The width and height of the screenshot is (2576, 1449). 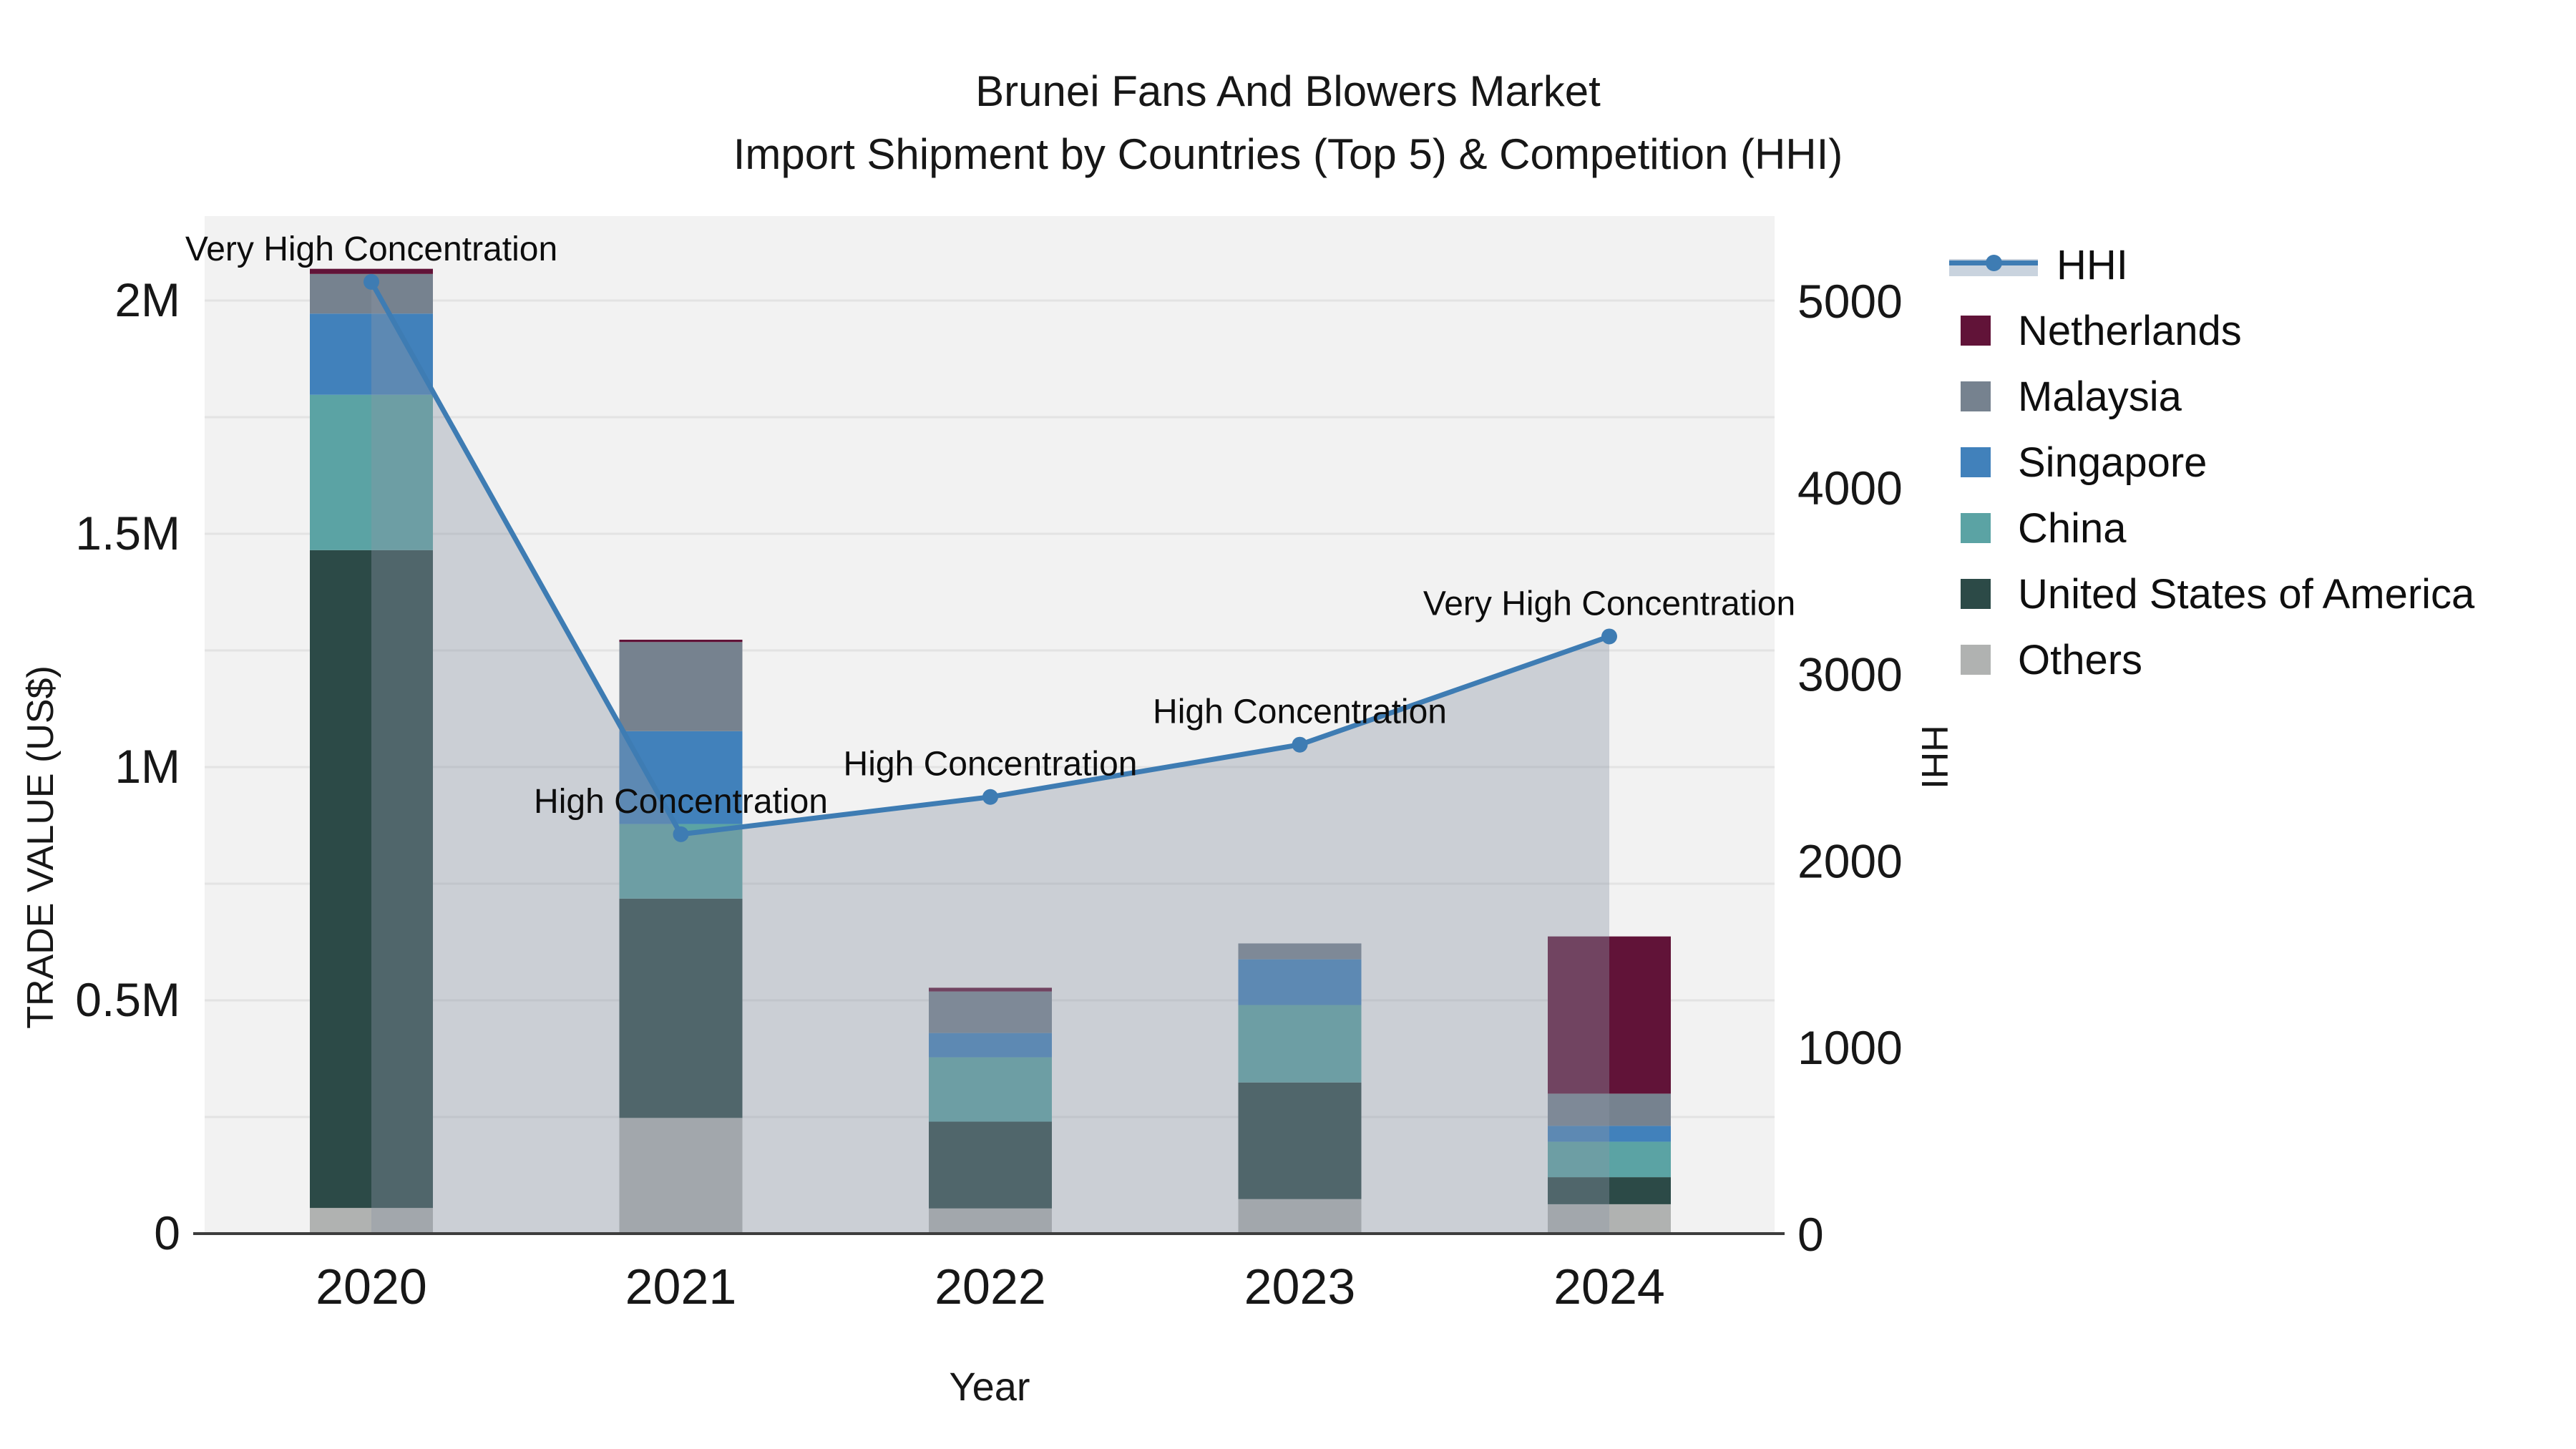 I want to click on y-right-tick-3000: 3000, so click(x=1850, y=674).